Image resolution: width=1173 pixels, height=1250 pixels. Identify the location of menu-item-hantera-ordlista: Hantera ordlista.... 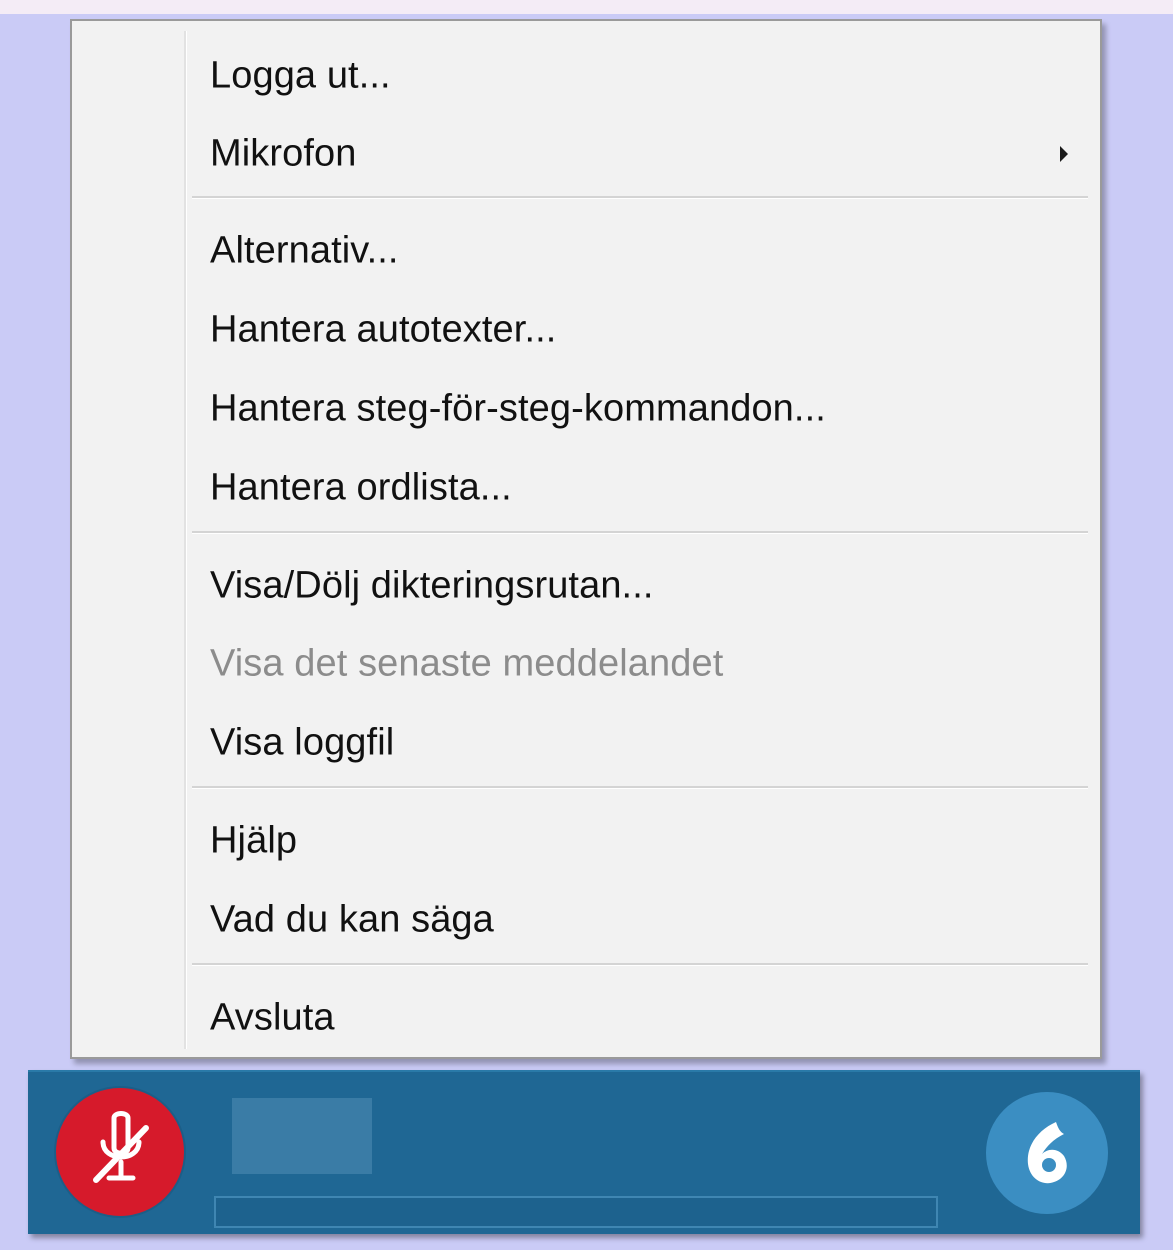
(586, 488).